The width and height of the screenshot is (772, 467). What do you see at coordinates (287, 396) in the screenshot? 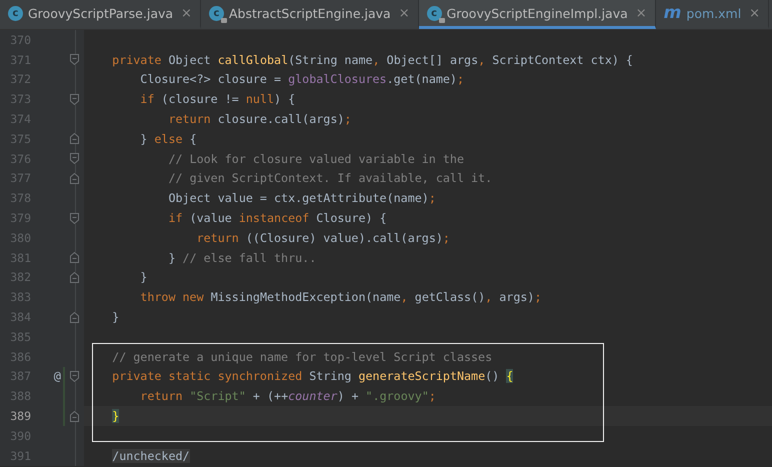
I see `code-line: return "Script" + (++counter) + ".groovy";` at bounding box center [287, 396].